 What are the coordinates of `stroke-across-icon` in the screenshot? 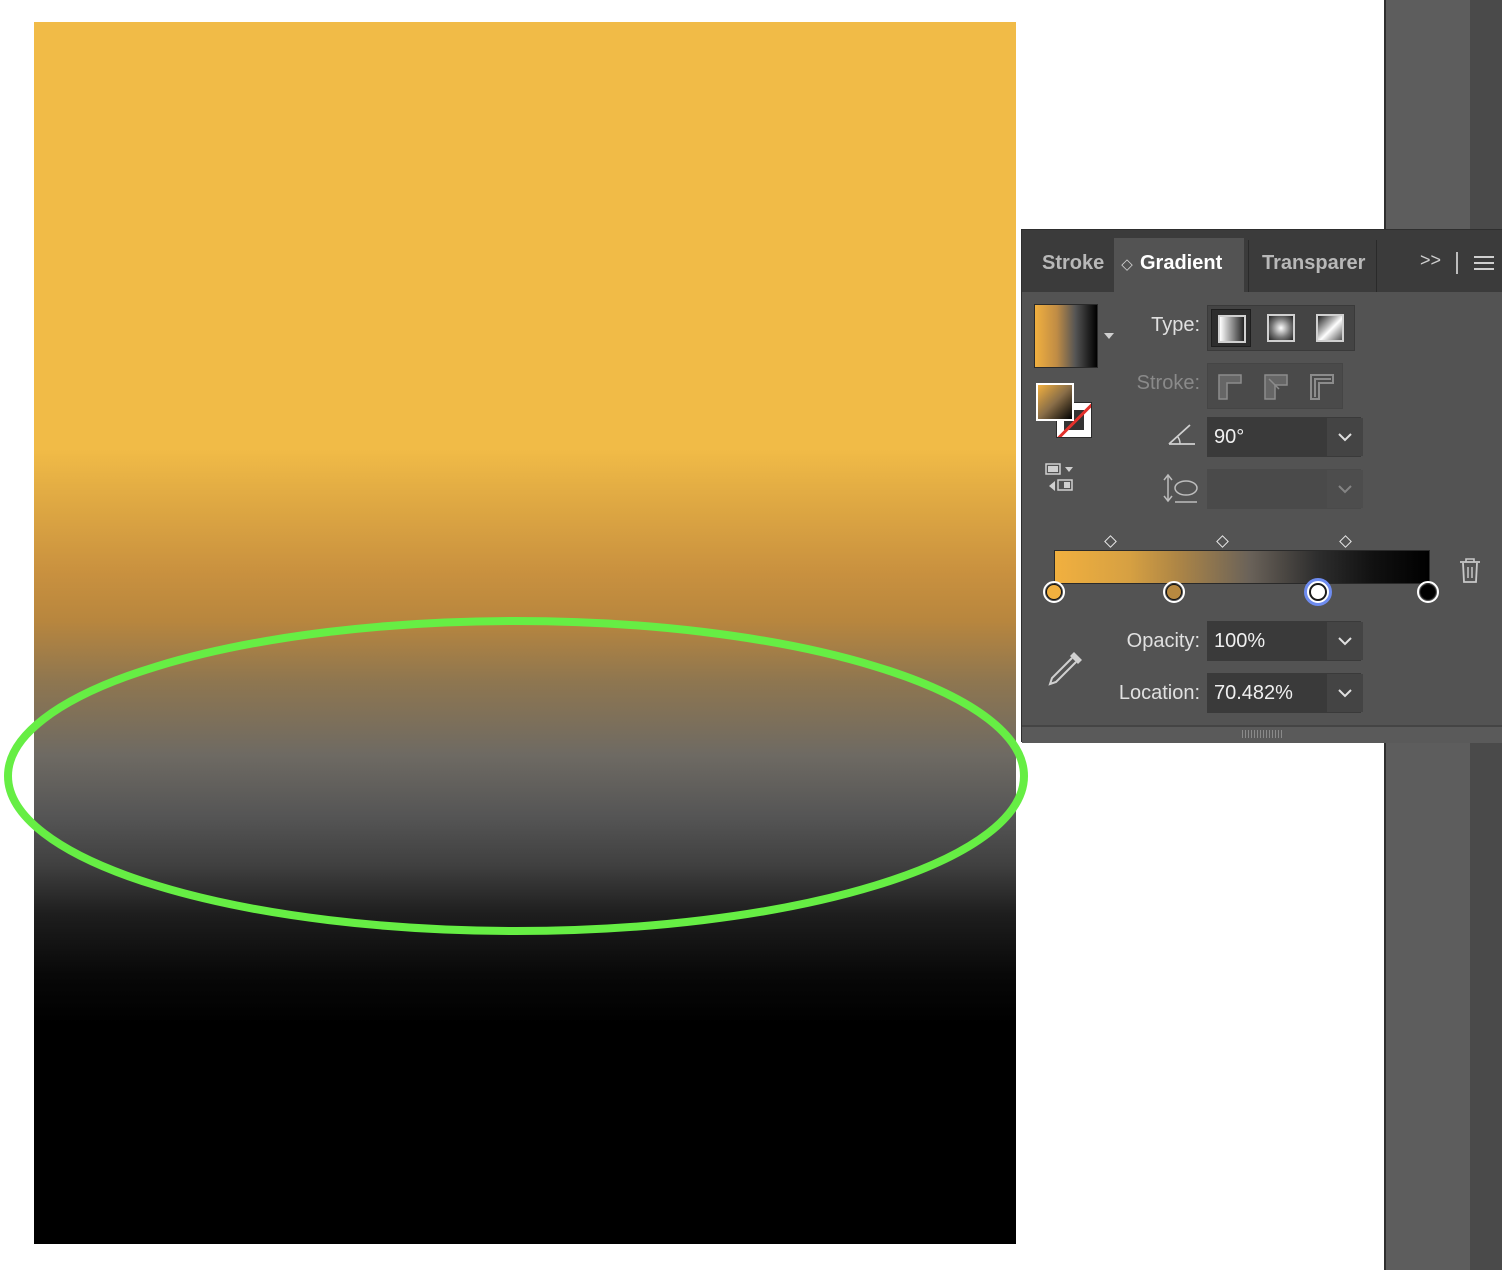 It's located at (1322, 387).